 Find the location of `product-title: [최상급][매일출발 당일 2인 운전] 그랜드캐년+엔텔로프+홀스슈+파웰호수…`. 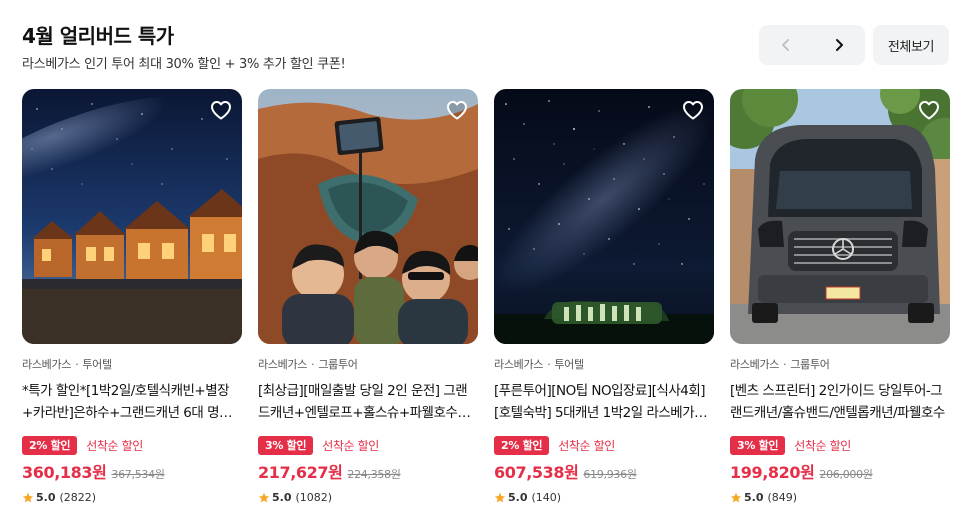

product-title: [최상급][매일출발 당일 2인 운전] 그랜드캐년+엔텔로프+홀스슈+파웰호수… is located at coordinates (368, 402).